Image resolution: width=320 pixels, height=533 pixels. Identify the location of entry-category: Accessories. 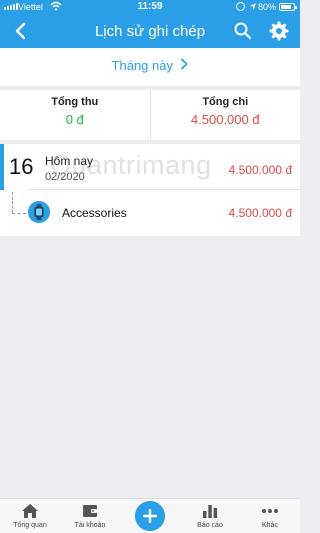
(94, 213).